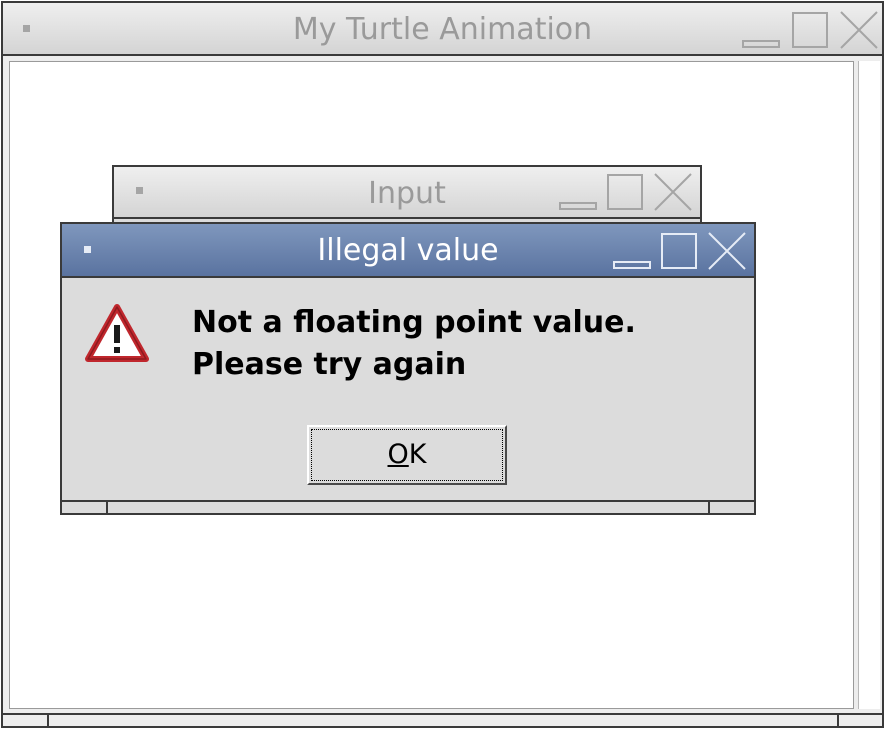 This screenshot has height=729, width=885. I want to click on ok-mnemonic: O, so click(398, 454).